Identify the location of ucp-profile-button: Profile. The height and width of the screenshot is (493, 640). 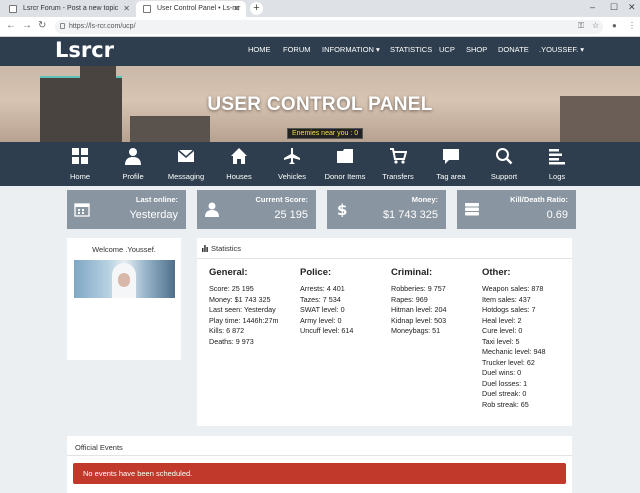
(133, 164).